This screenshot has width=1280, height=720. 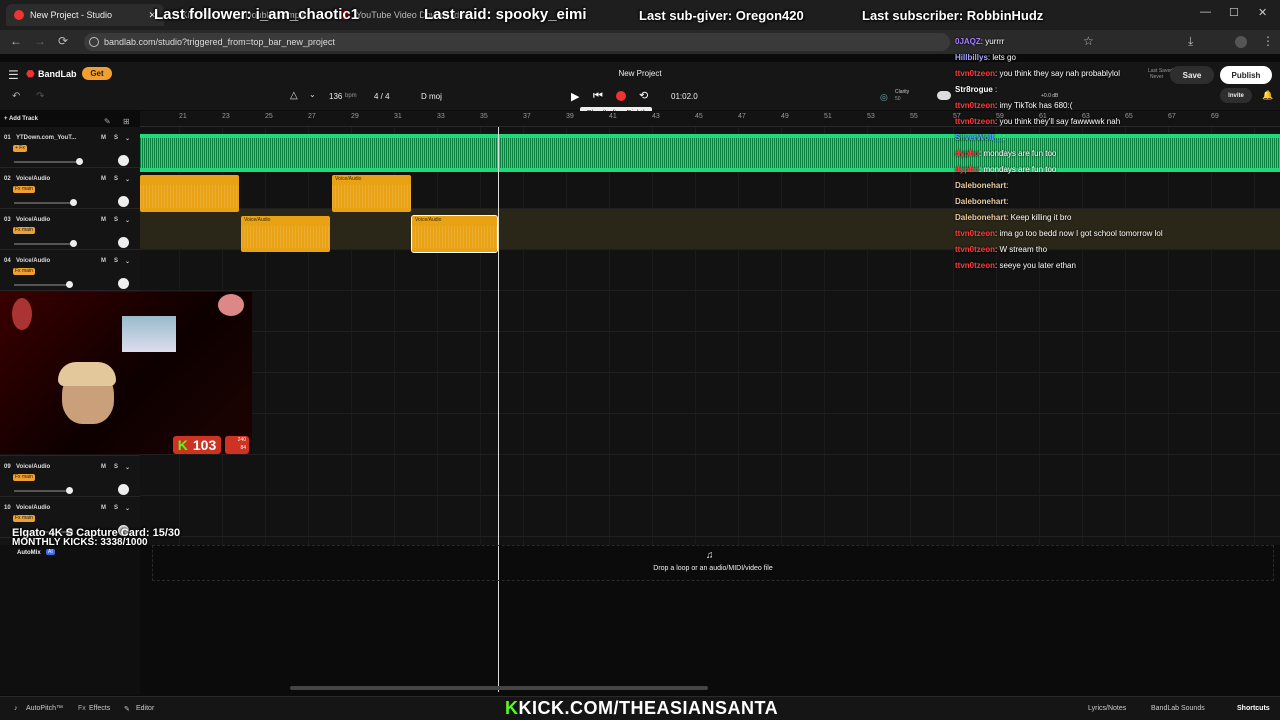 What do you see at coordinates (575, 96) in the screenshot?
I see `play-icon: ▶` at bounding box center [575, 96].